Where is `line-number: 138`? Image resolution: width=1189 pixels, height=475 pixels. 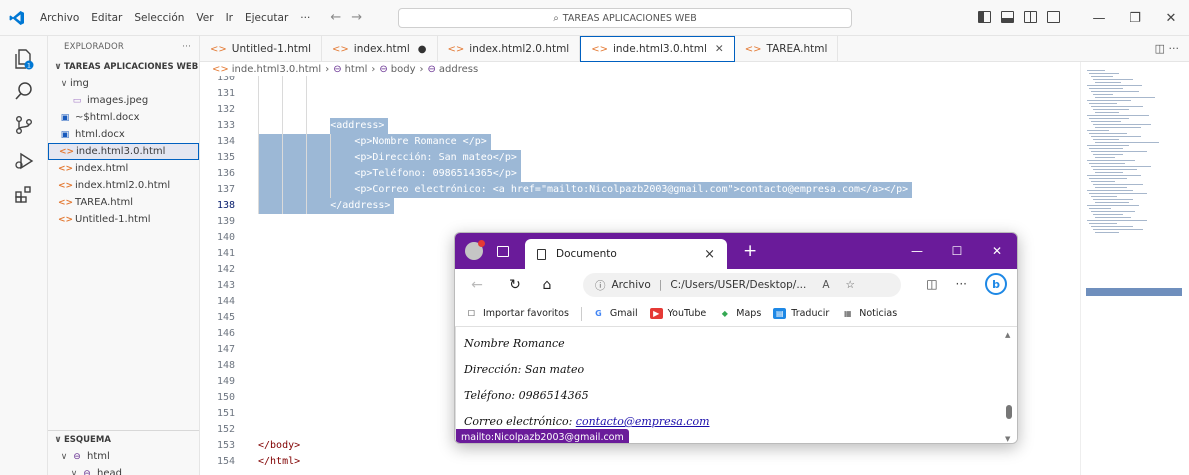 line-number: 138 is located at coordinates (225, 205).